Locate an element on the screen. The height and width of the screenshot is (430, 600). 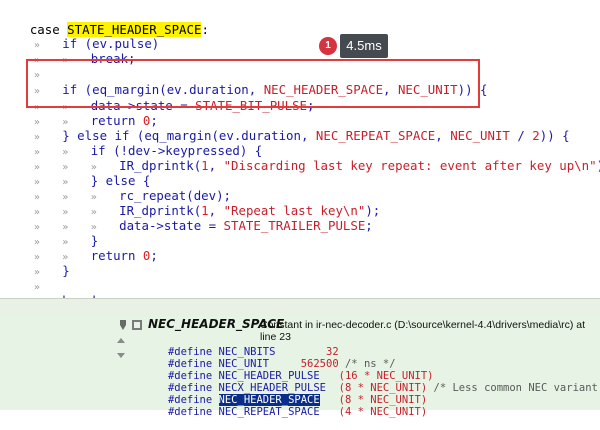
code-line: » break; is located at coordinates (55, 281).